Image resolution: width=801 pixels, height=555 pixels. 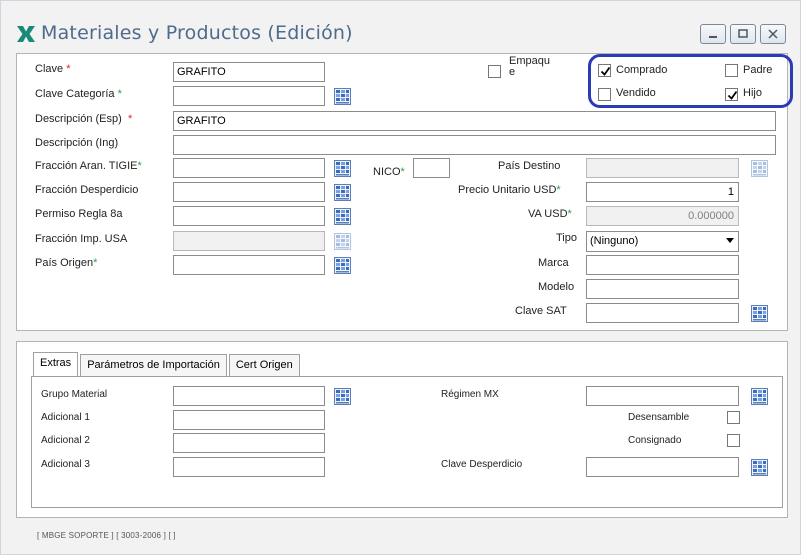 What do you see at coordinates (655, 440) in the screenshot?
I see `consignado-label: Consignado` at bounding box center [655, 440].